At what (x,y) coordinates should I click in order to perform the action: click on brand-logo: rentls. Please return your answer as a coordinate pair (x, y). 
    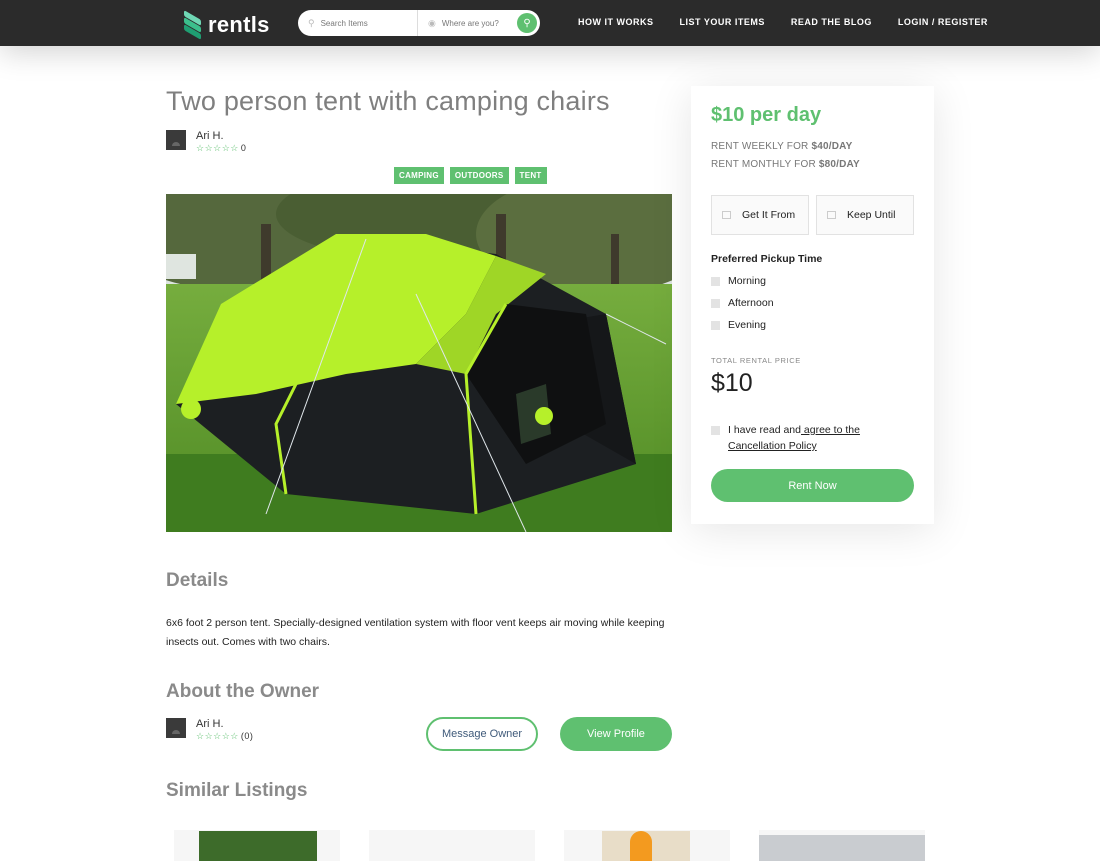
    Looking at the image, I should click on (227, 25).